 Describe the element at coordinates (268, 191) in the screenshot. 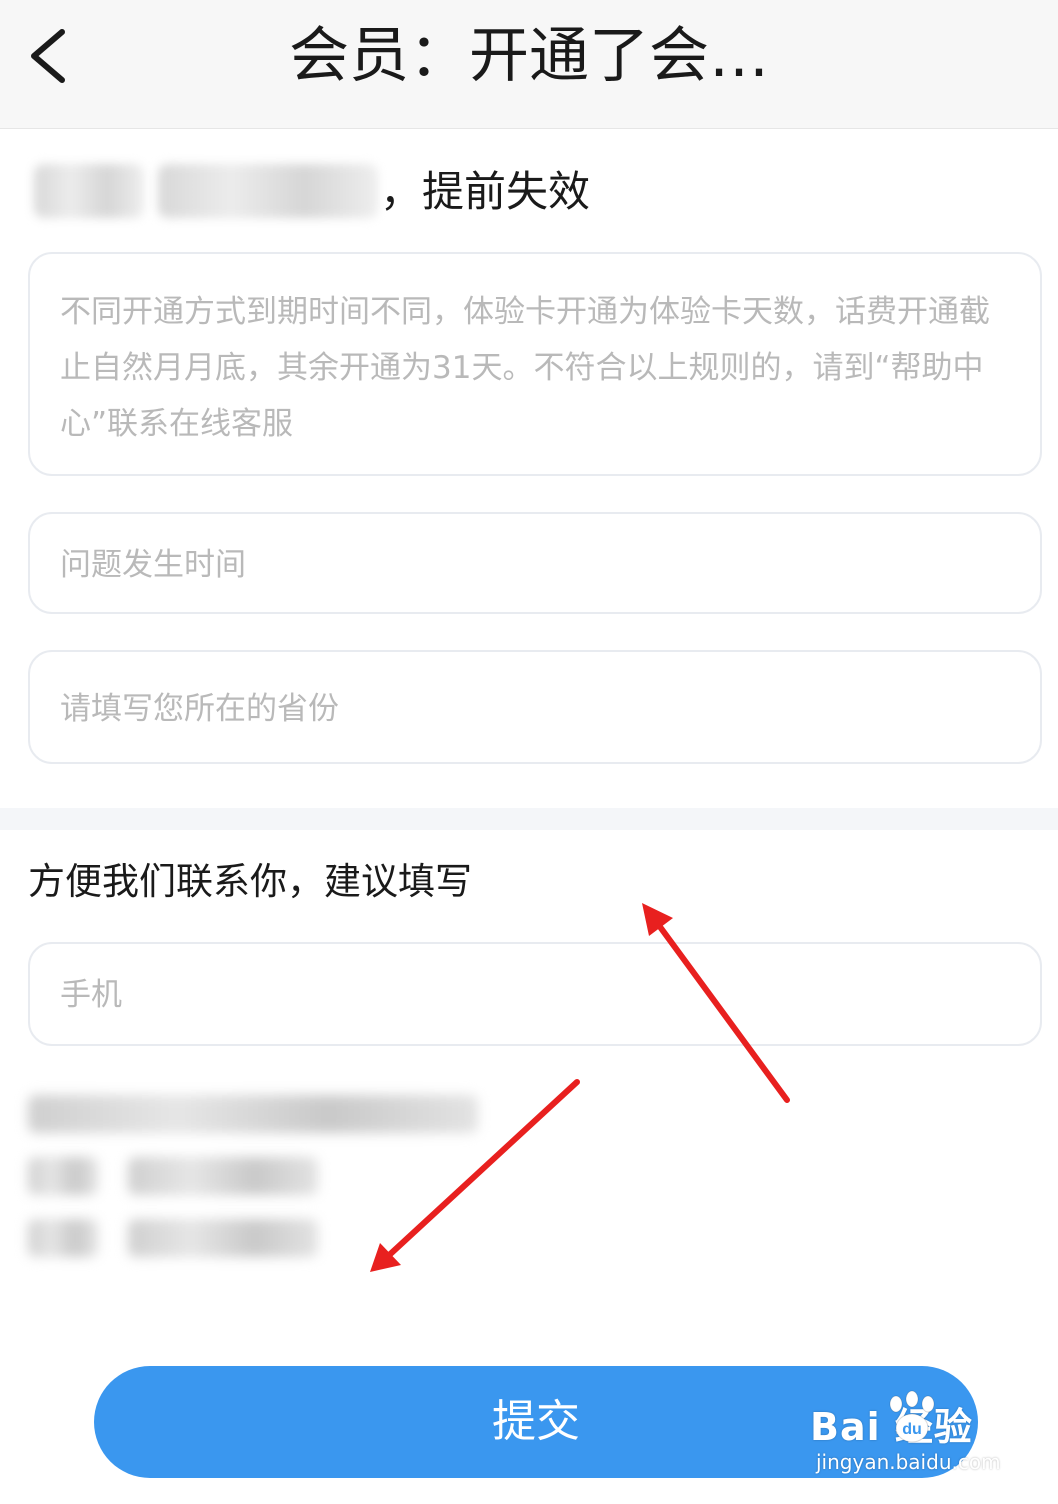

I see `blurred-issue-name` at that location.